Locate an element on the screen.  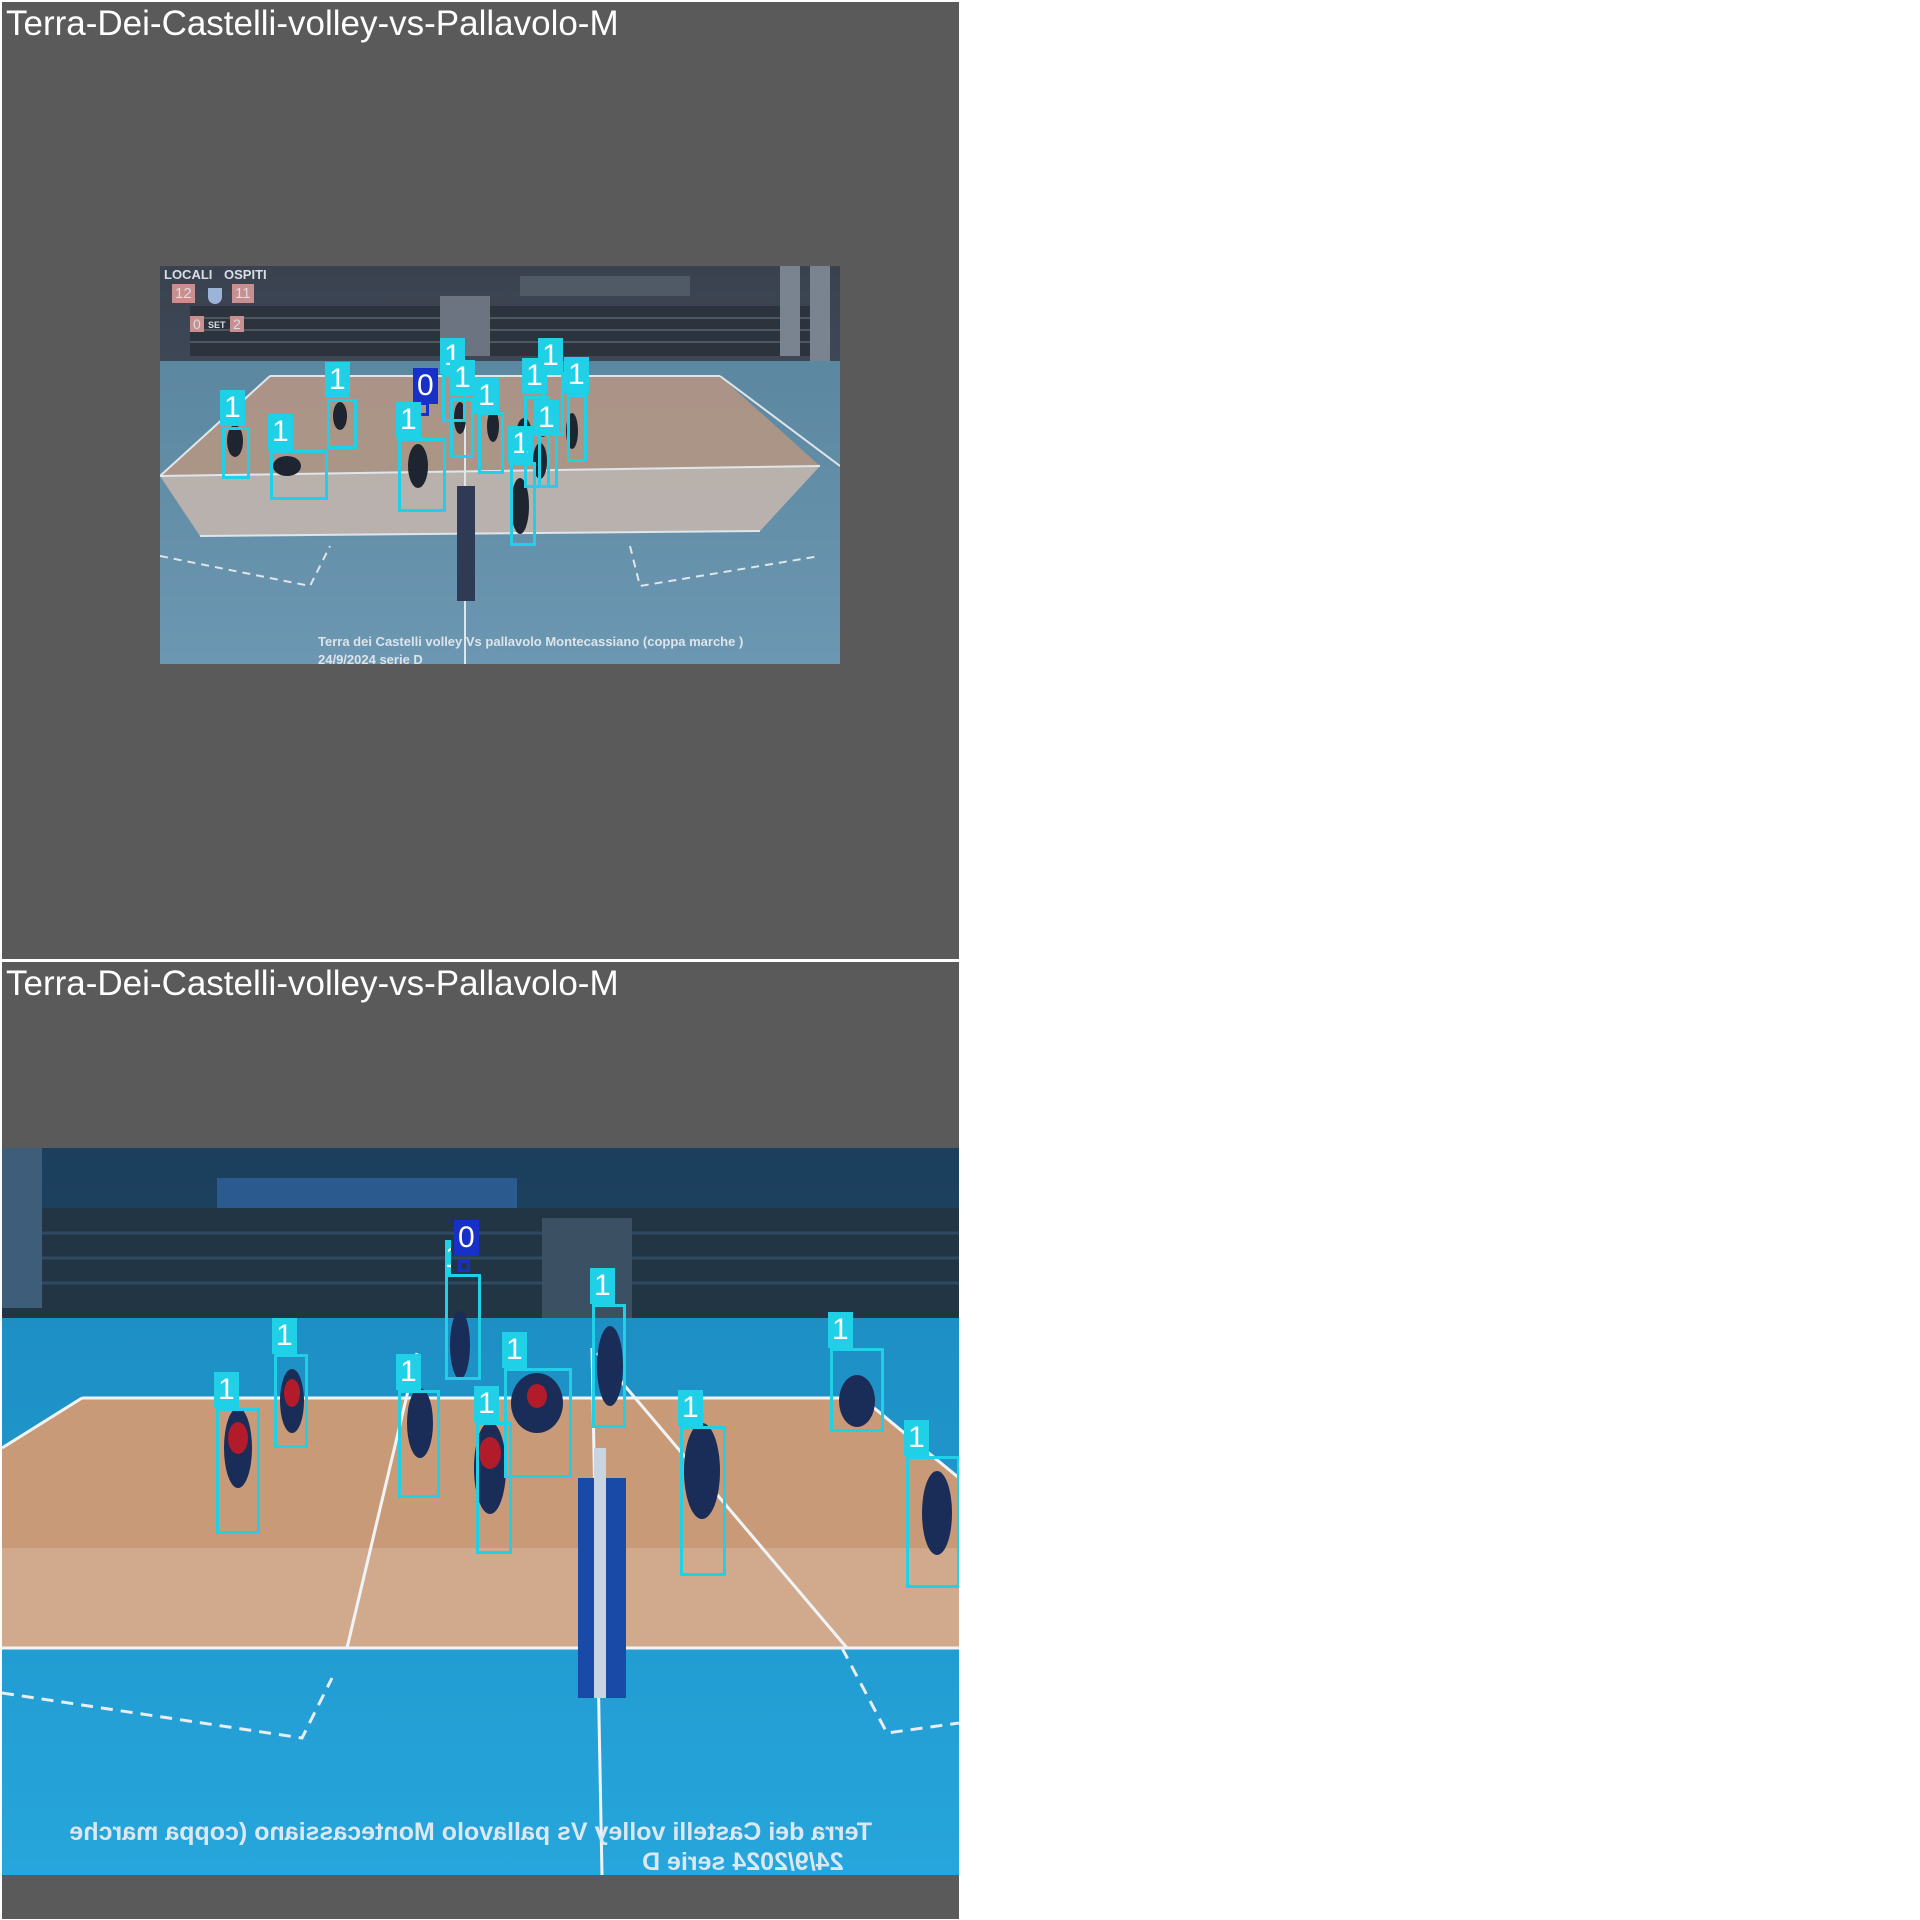
scoreboard-home-points: 12 is located at coordinates (183, 293).